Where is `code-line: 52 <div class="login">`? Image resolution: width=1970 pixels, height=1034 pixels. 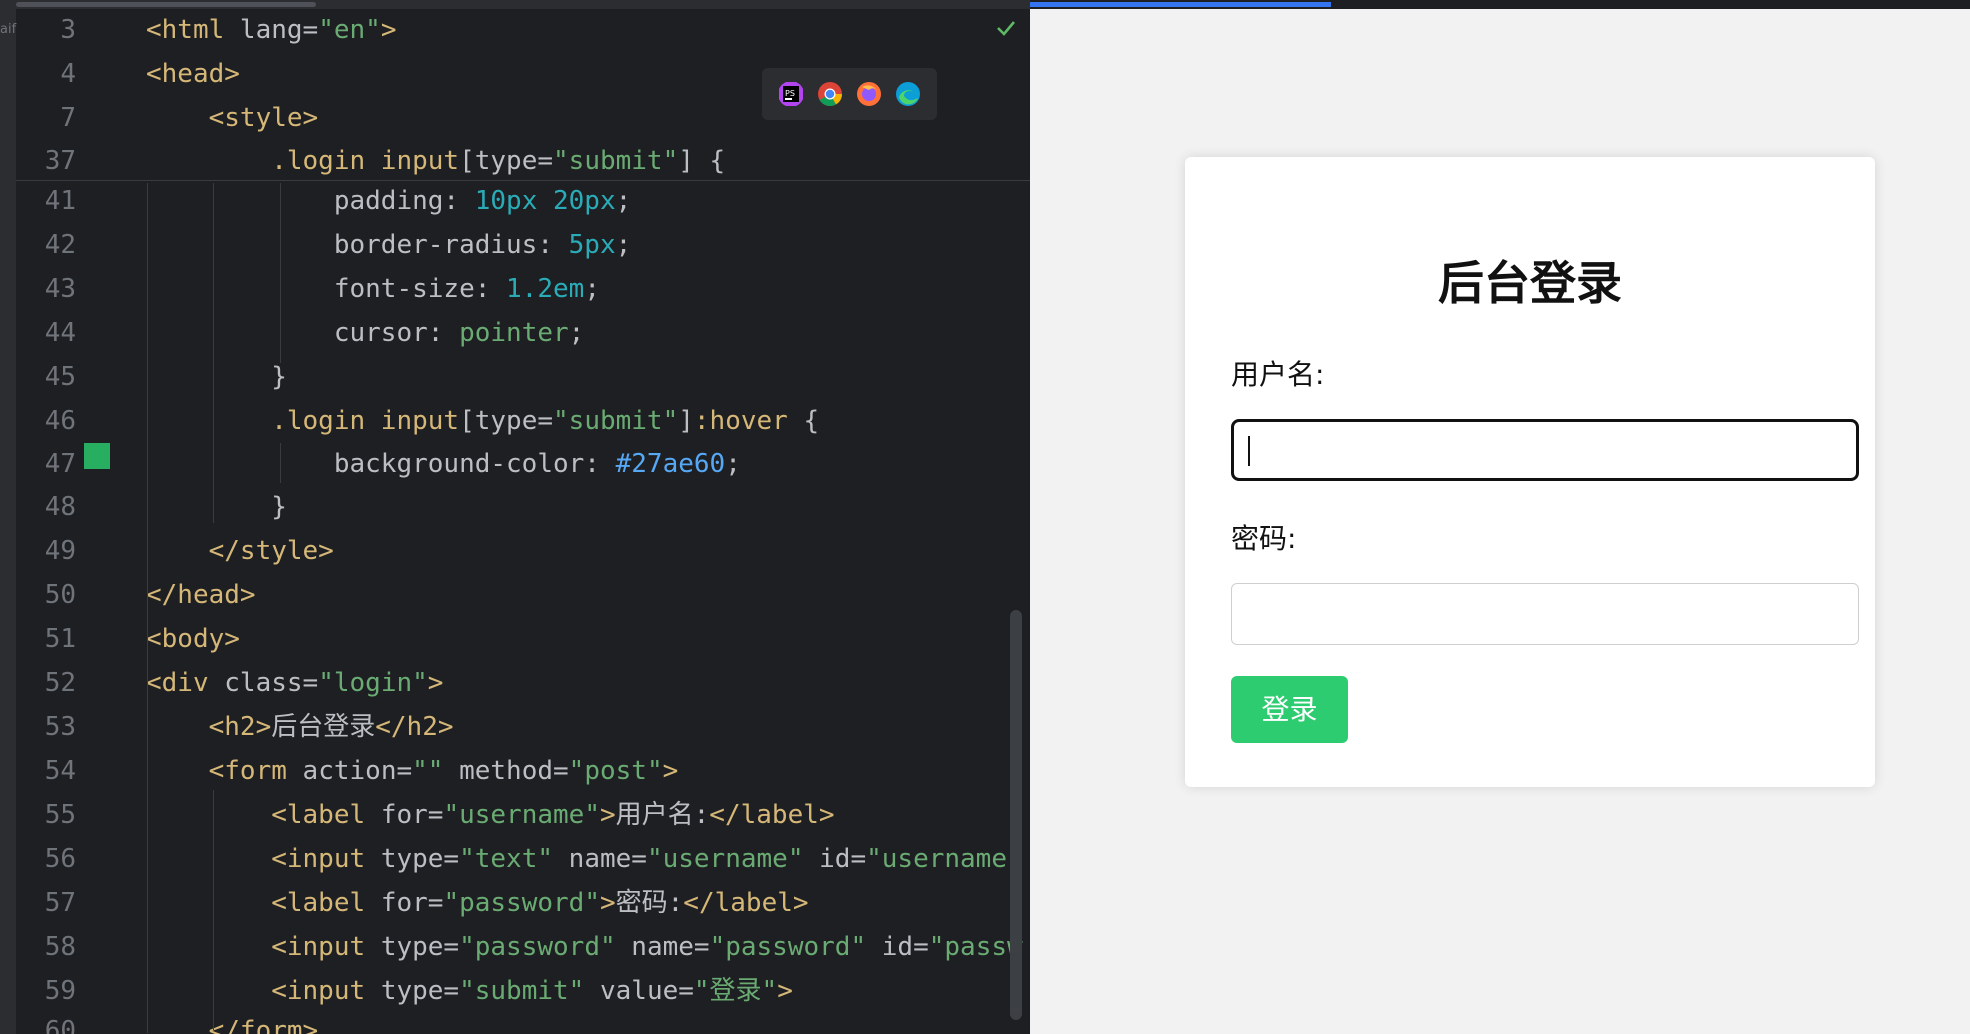 code-line: 52 <div class="login"> is located at coordinates (523, 683).